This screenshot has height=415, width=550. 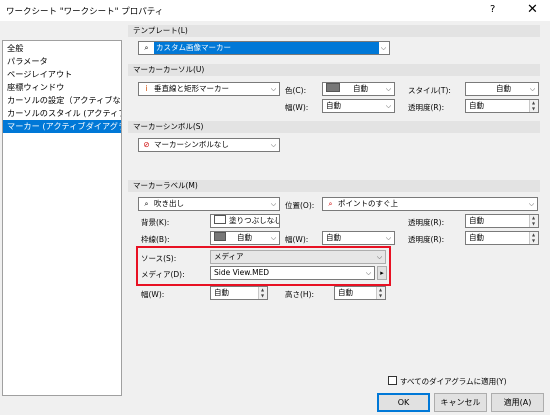 I want to click on apply-all-checkbox, so click(x=392, y=380).